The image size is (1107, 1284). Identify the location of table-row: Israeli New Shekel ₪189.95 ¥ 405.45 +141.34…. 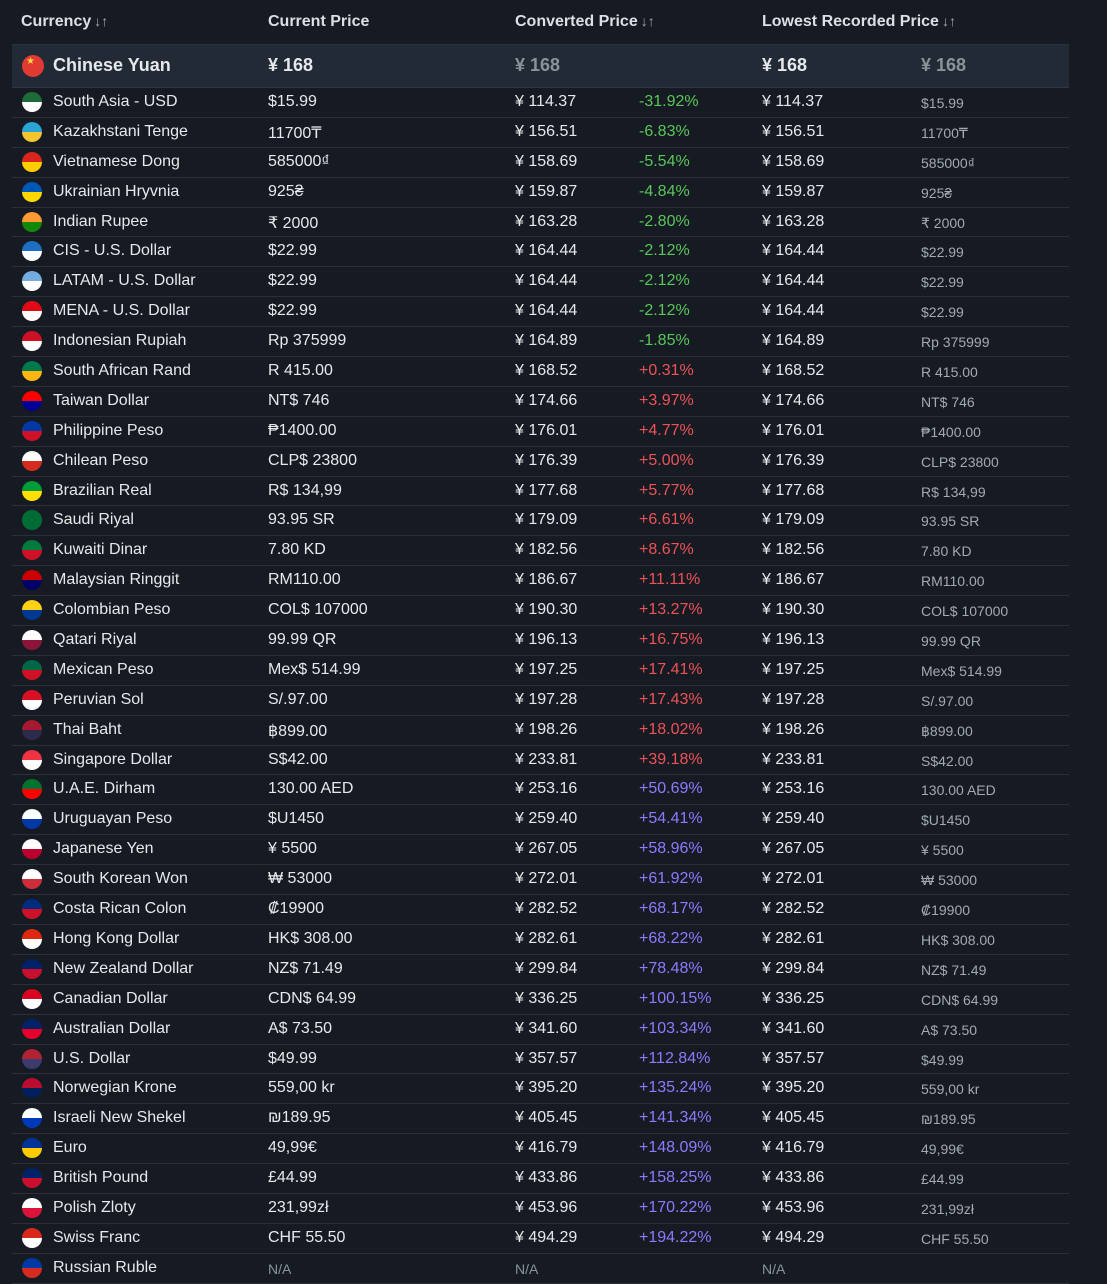
(540, 1119).